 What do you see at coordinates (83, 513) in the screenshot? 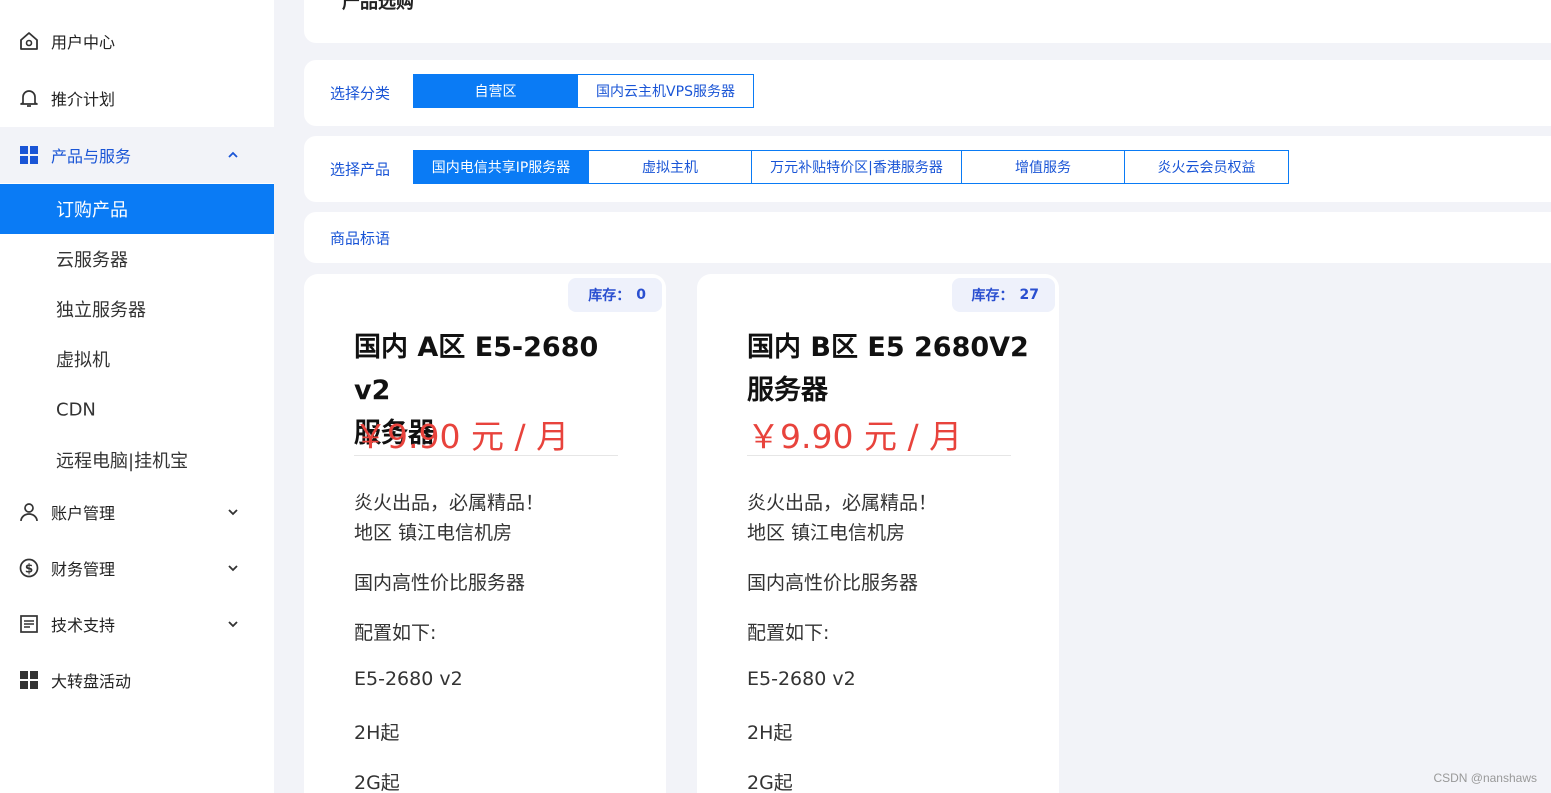
I see `sidebar-item-label: 账户管理` at bounding box center [83, 513].